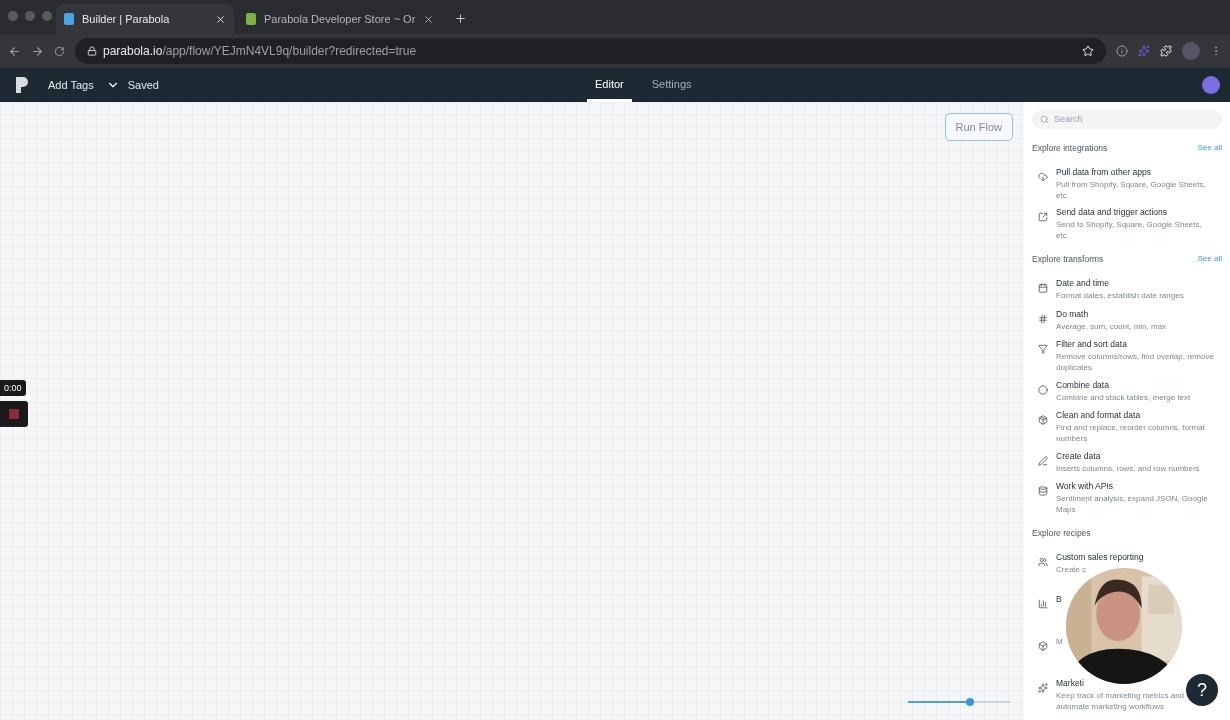 This screenshot has height=720, width=1230. What do you see at coordinates (959, 702) in the screenshot?
I see `zoom-slider` at bounding box center [959, 702].